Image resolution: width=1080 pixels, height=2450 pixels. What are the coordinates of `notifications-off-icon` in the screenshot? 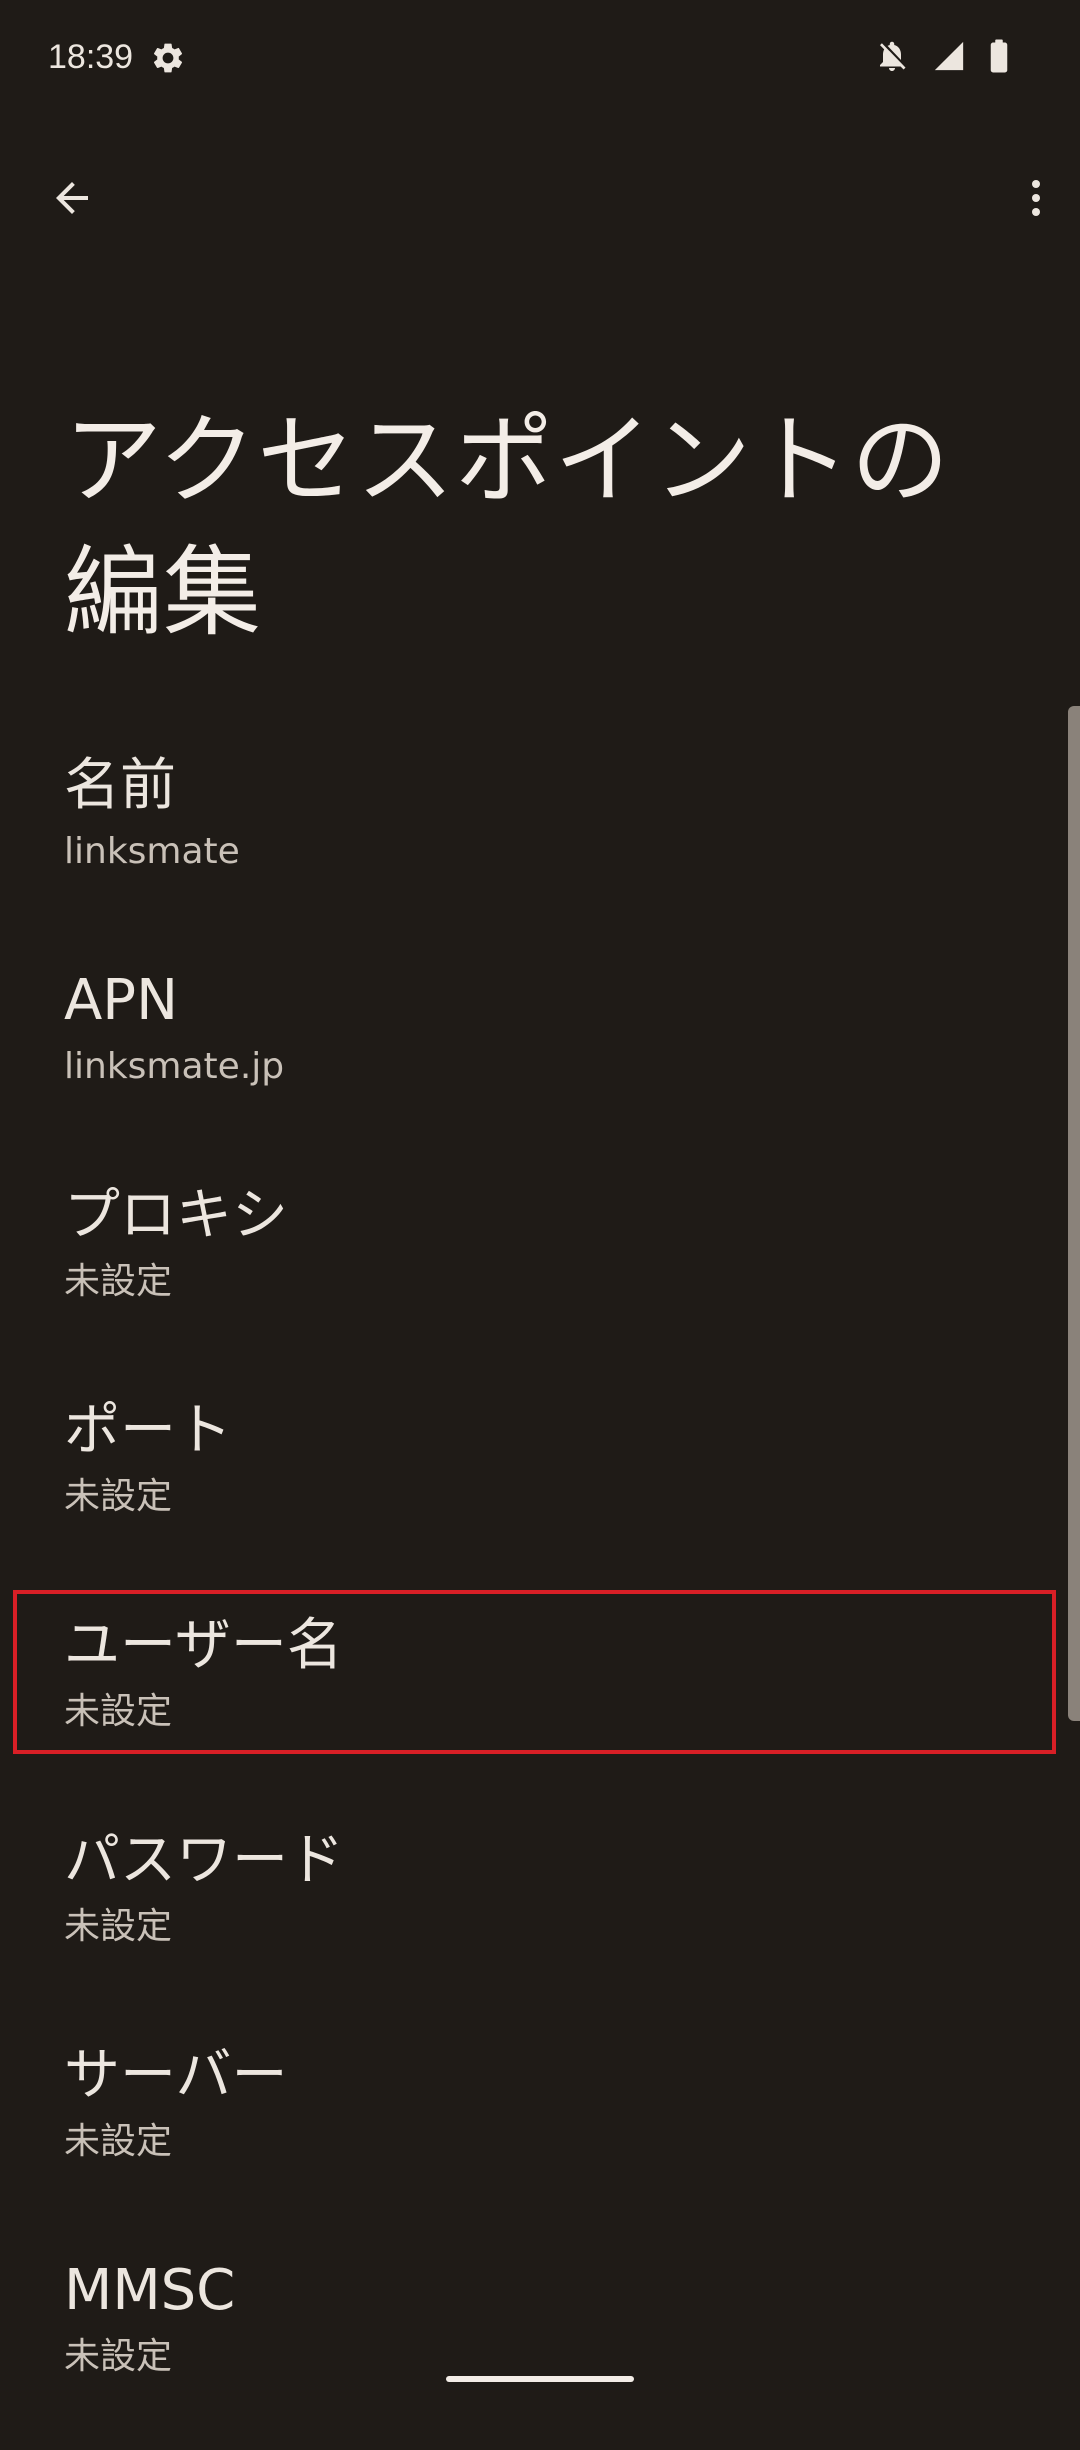 It's located at (892, 58).